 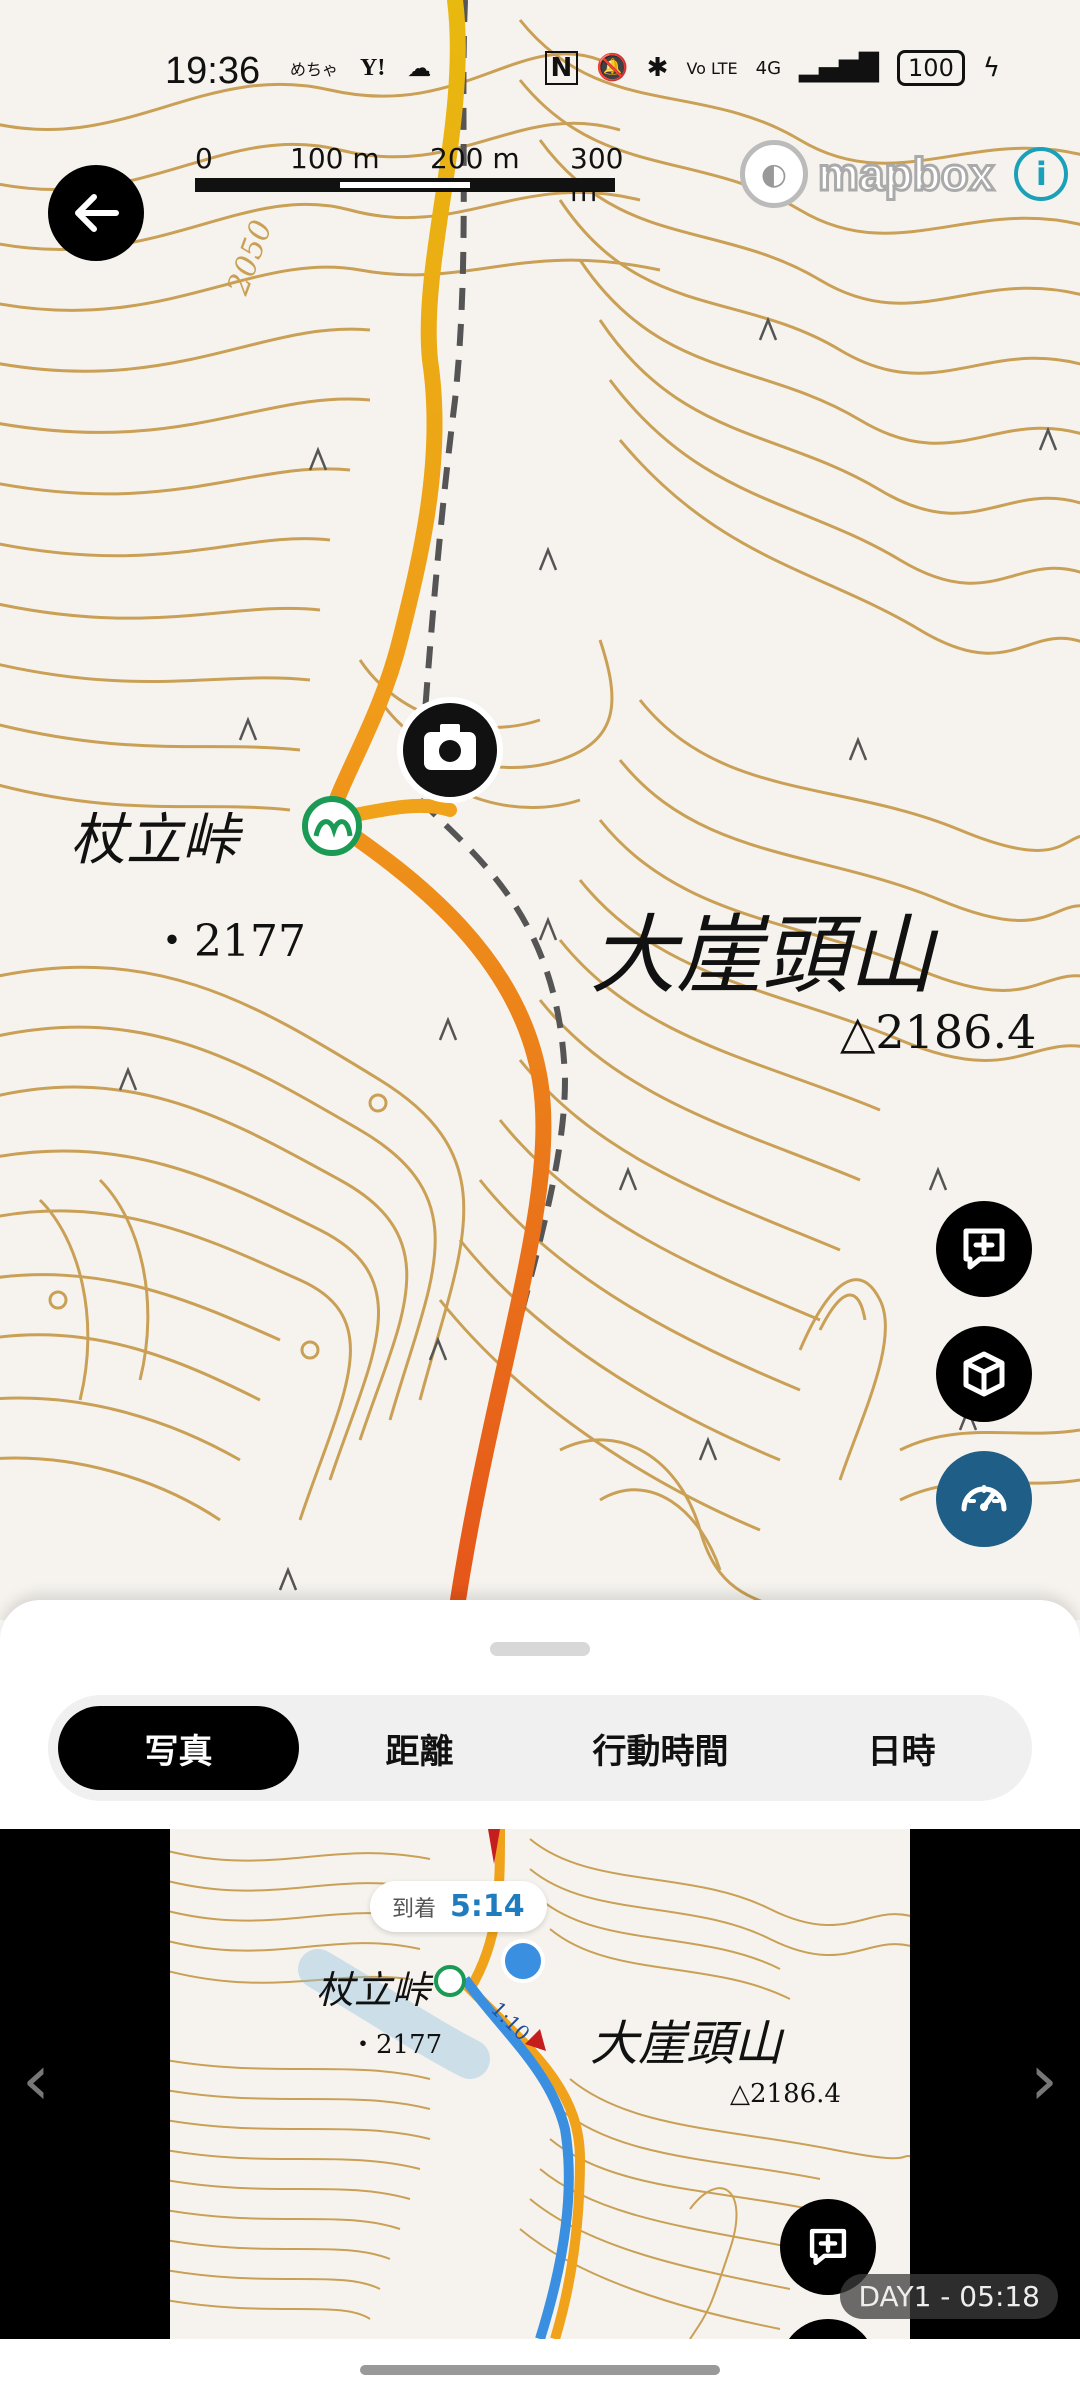 What do you see at coordinates (762, 956) in the screenshot?
I see `mountain-name-label: 大崖頭山` at bounding box center [762, 956].